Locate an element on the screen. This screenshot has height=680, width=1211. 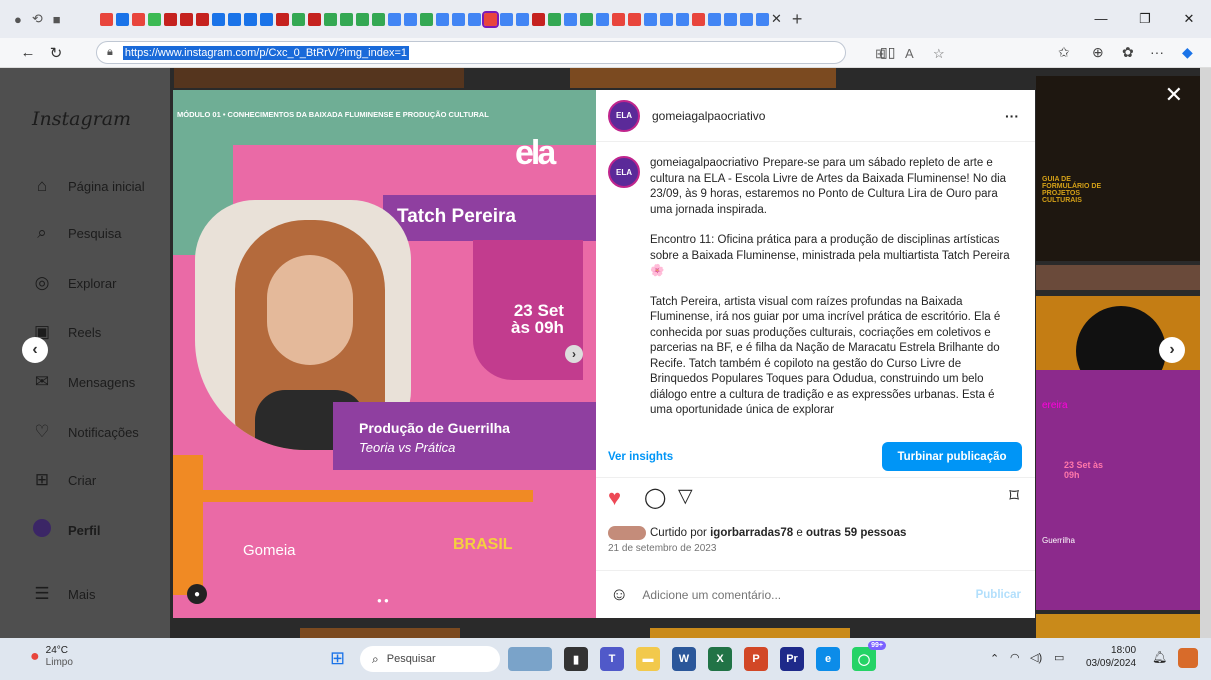
weather-widget: ● 24°C Limpo is located at coordinates (51, 657).